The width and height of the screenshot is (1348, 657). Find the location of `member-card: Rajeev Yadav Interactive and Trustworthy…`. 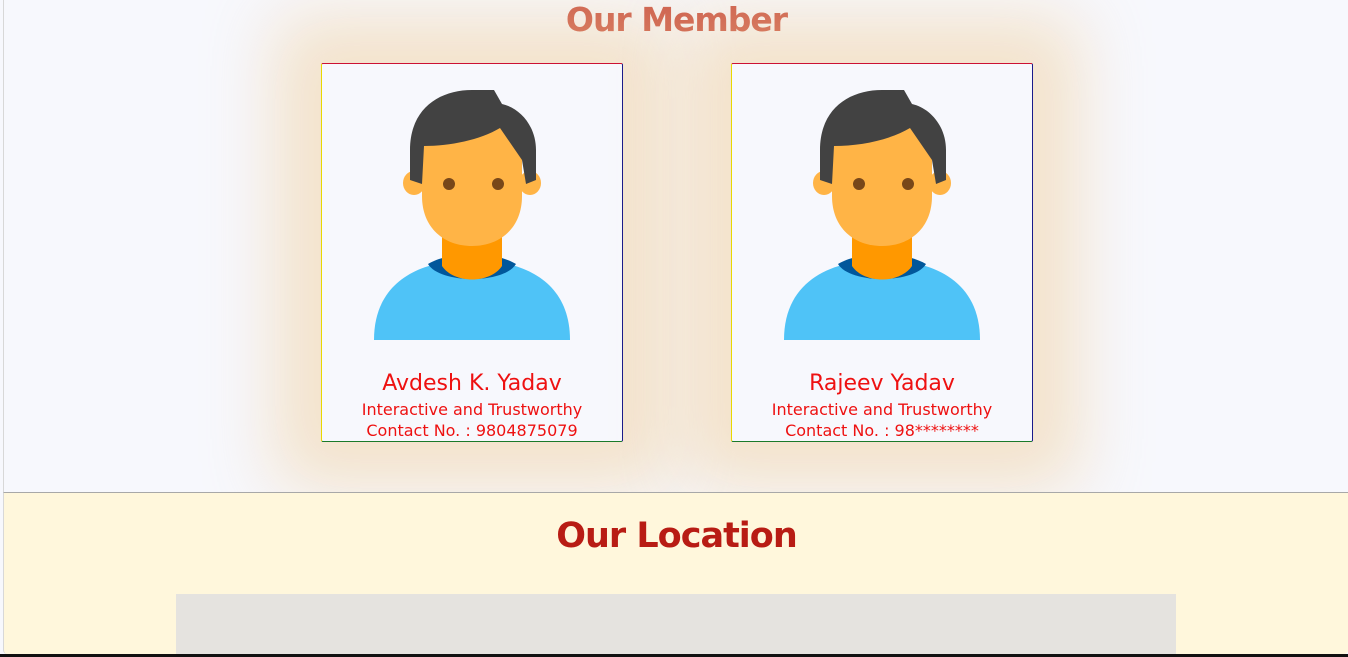

member-card: Rajeev Yadav Interactive and Trustworthy… is located at coordinates (882, 252).